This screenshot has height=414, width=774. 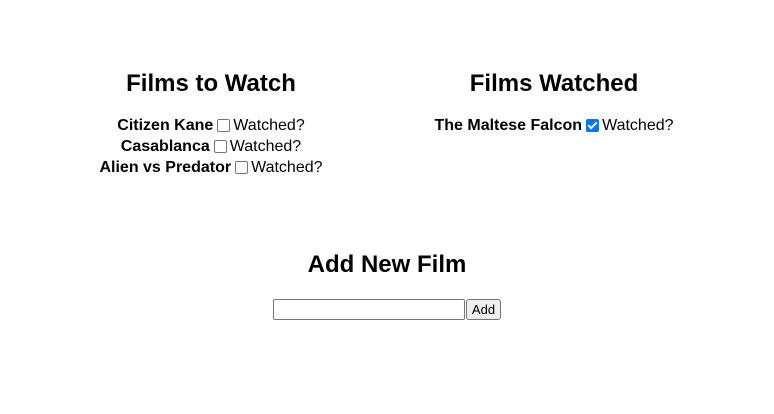 I want to click on list-item: Alien vs Predator Watched?, so click(x=211, y=167).